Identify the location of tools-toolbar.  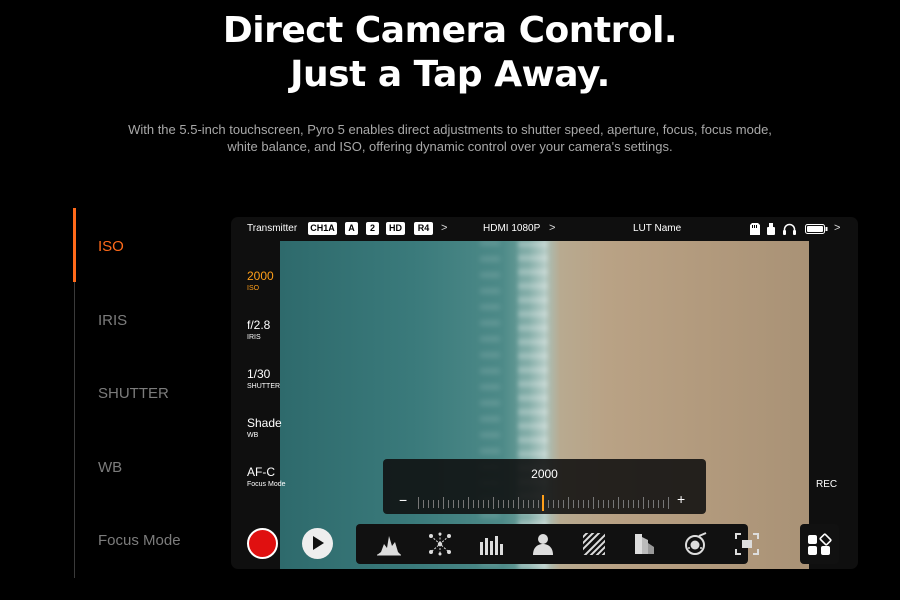
(557, 544).